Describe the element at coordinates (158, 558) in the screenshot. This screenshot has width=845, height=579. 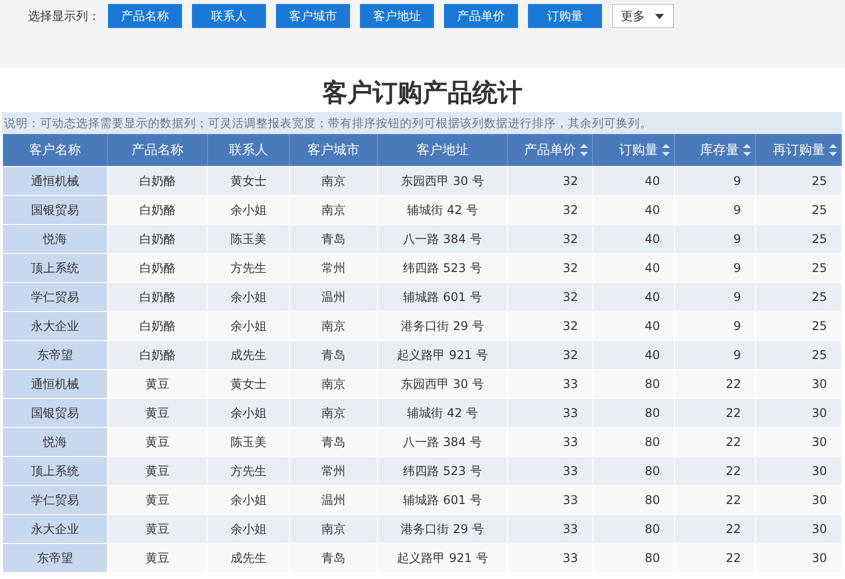
I see `table-cell: 黄豆` at that location.